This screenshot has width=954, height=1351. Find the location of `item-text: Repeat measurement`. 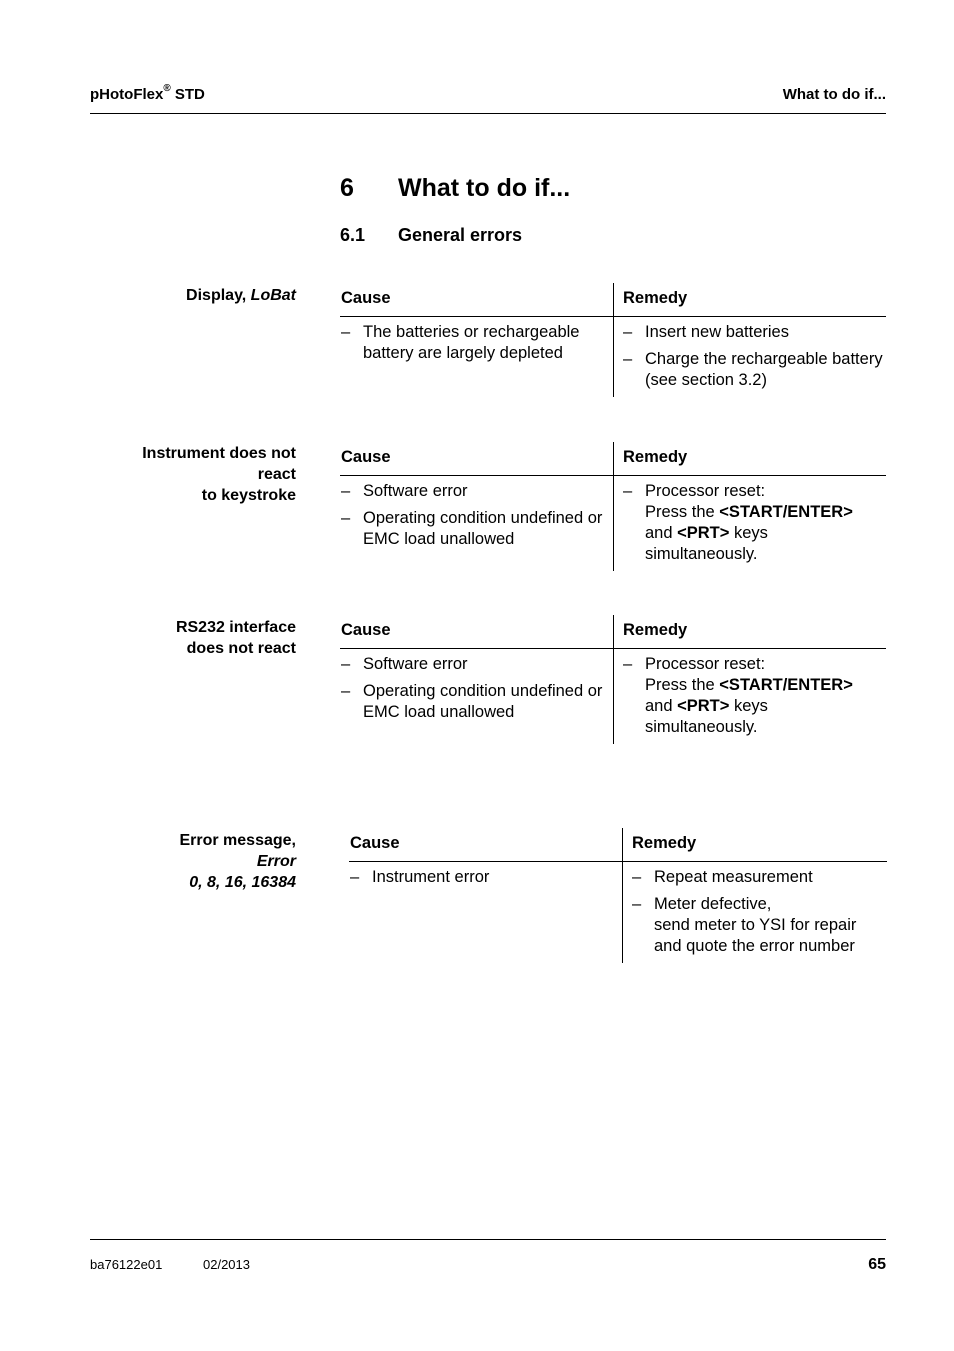

item-text: Repeat measurement is located at coordinates (770, 877).